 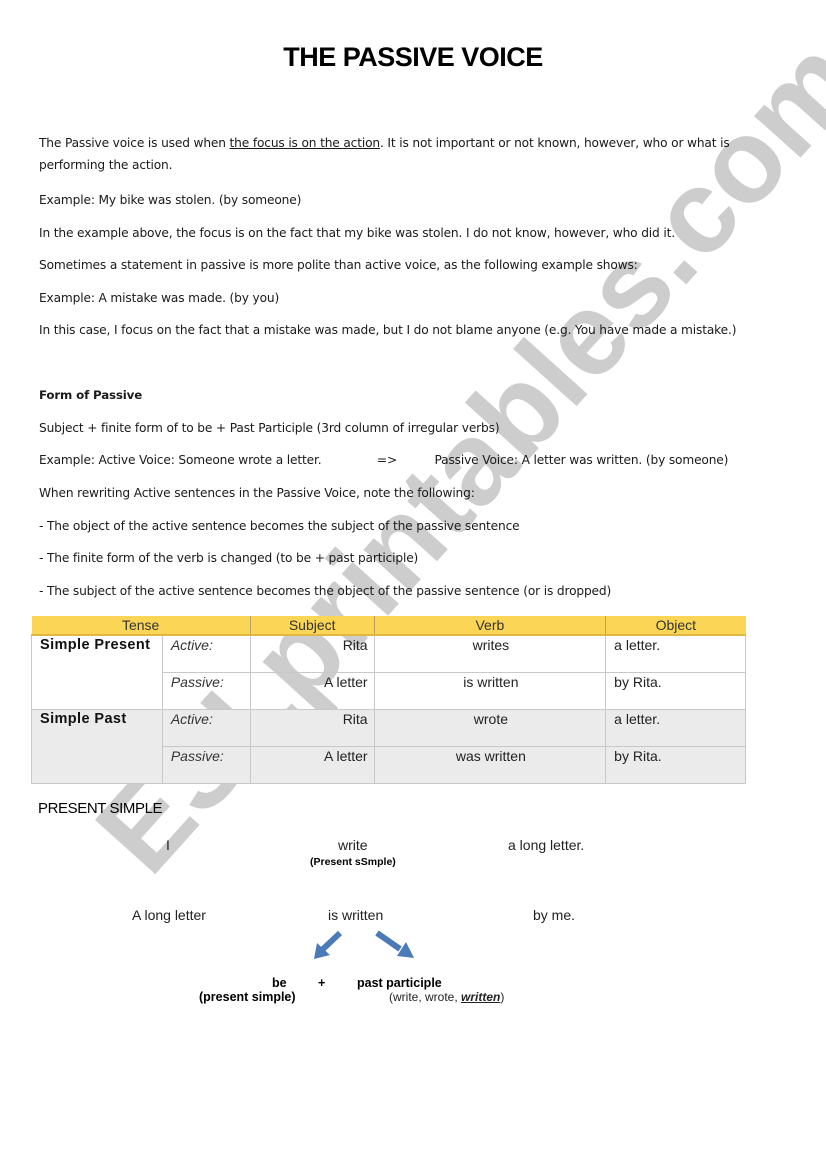 I want to click on table-row: Simple Past Active: Rita wrote a letter., so click(x=388, y=746).